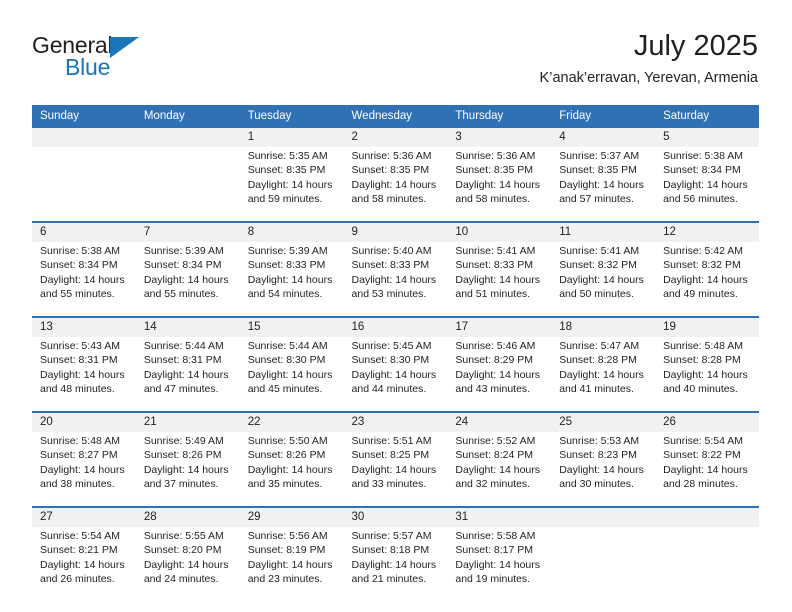 The width and height of the screenshot is (792, 612). I want to click on week-date-row: 20 21 22 23 24 25 26, so click(395, 421).